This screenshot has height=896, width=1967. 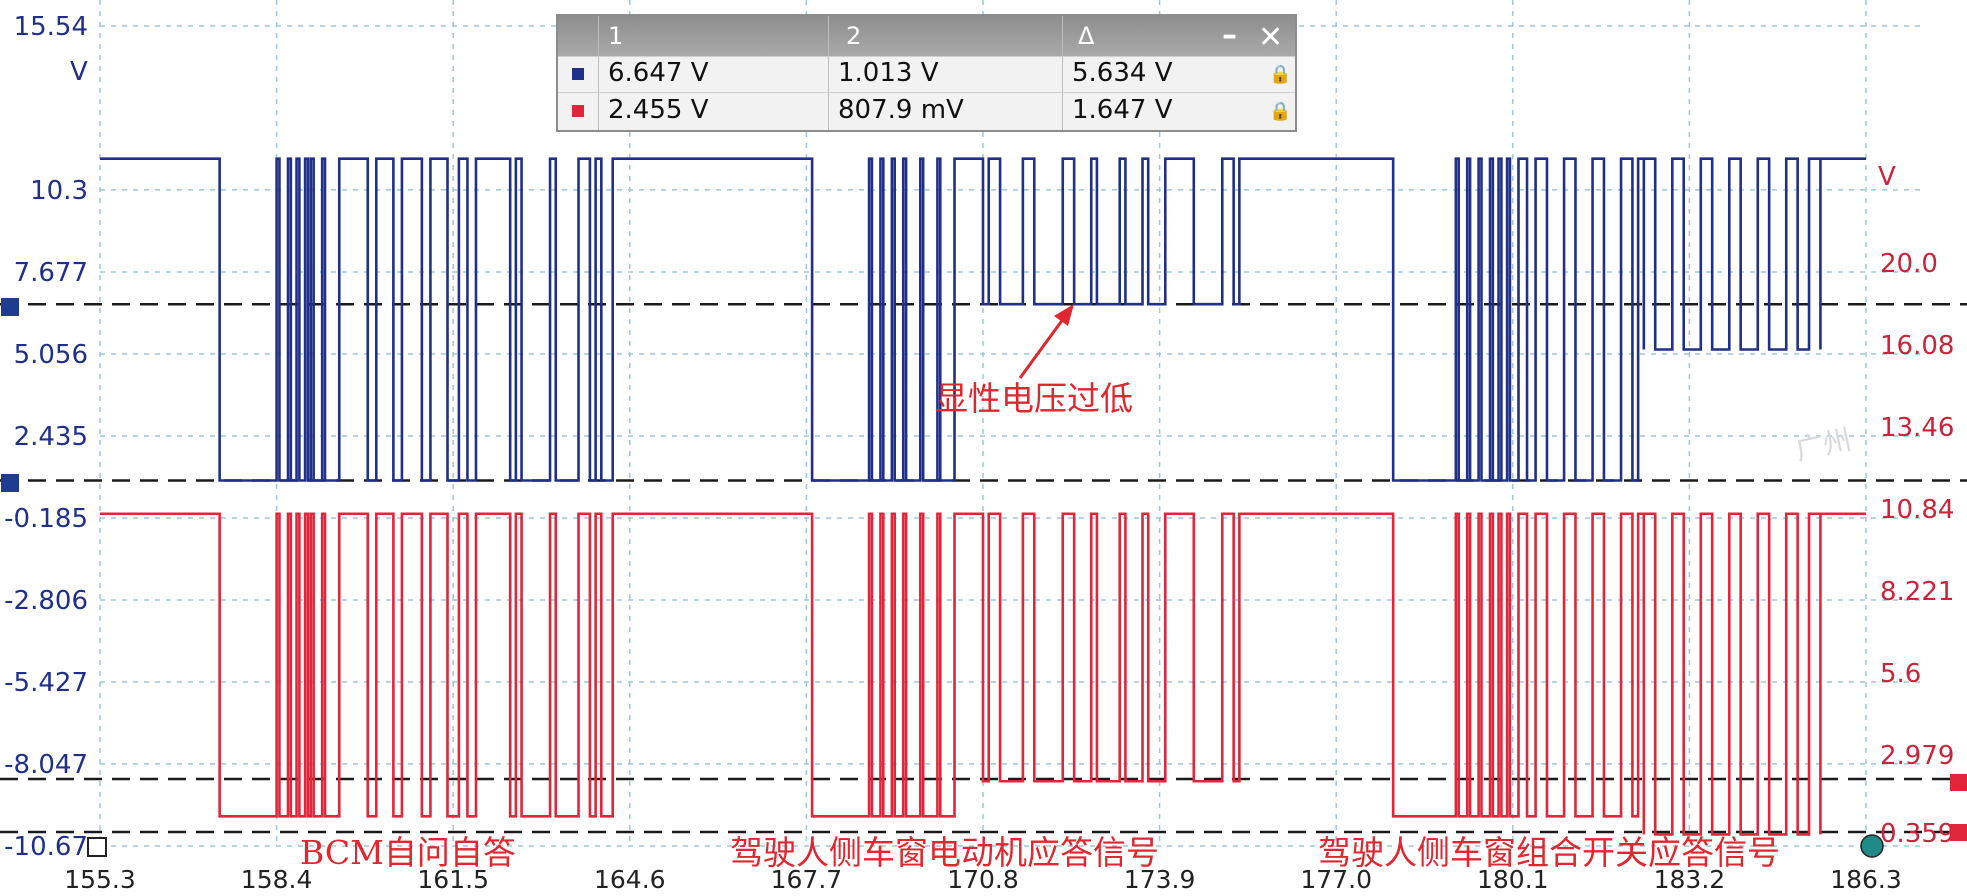 What do you see at coordinates (1909, 264) in the screenshot?
I see `right-tick-label: 20.0` at bounding box center [1909, 264].